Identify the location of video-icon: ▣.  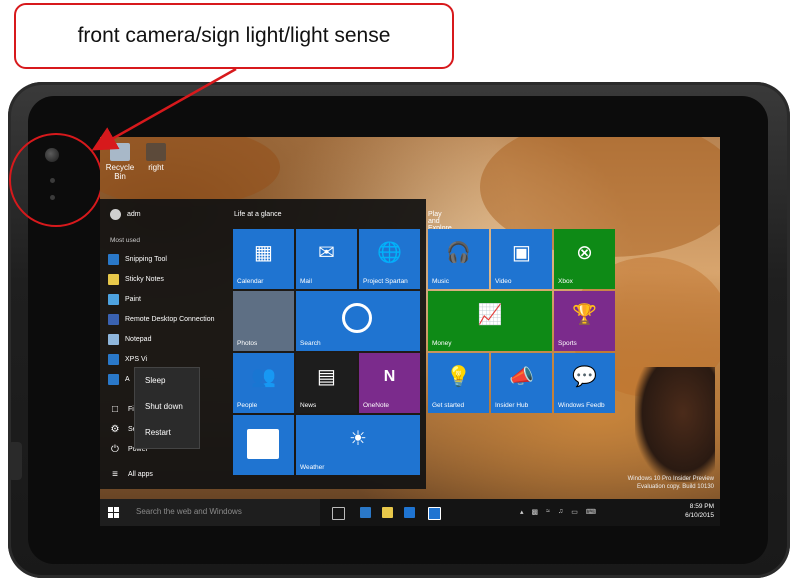
(521, 253).